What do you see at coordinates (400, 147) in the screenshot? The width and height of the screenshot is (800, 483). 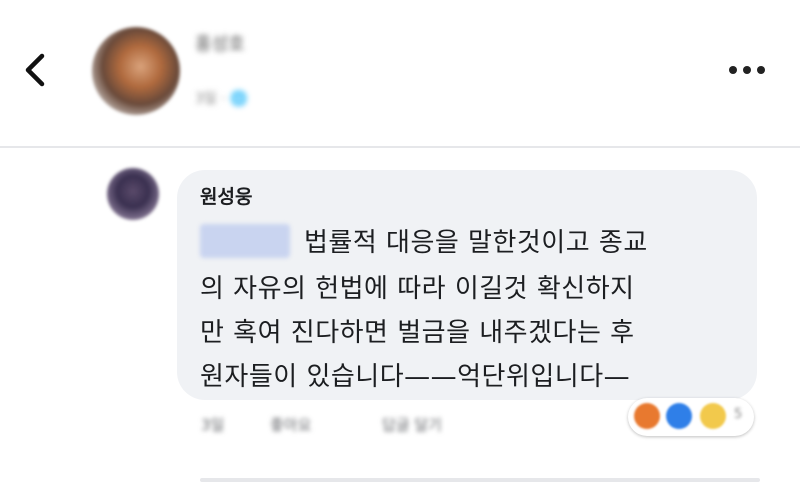 I see `header-divider` at bounding box center [400, 147].